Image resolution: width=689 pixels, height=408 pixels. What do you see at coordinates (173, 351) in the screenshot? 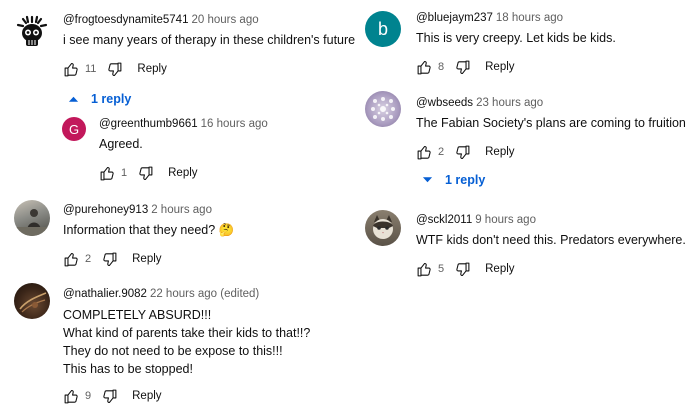
I see `comment-text-line: They do not need to be expose to this!!!` at bounding box center [173, 351].